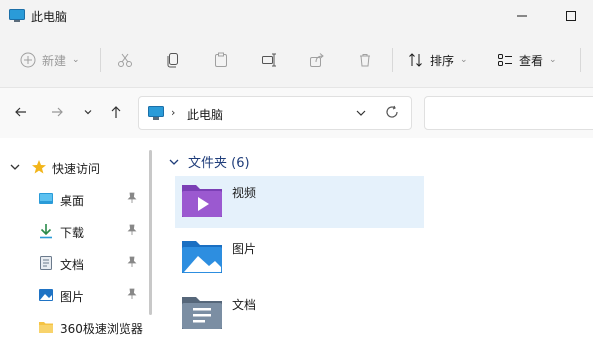 The image size is (593, 348). I want to click on new-button: 新建 ⌄, so click(50, 60).